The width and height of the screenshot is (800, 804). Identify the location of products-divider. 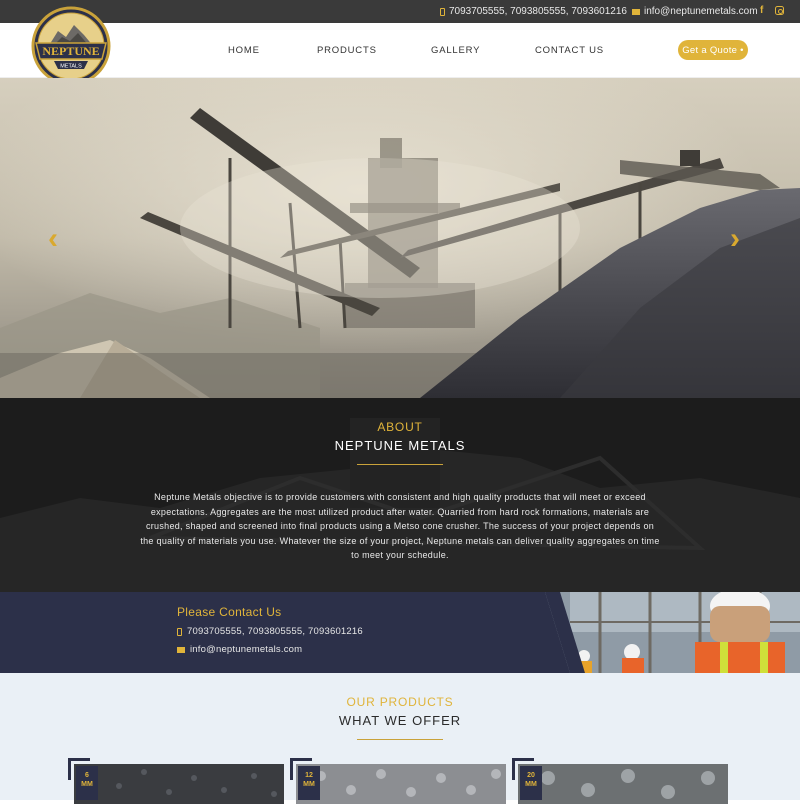
(400, 739).